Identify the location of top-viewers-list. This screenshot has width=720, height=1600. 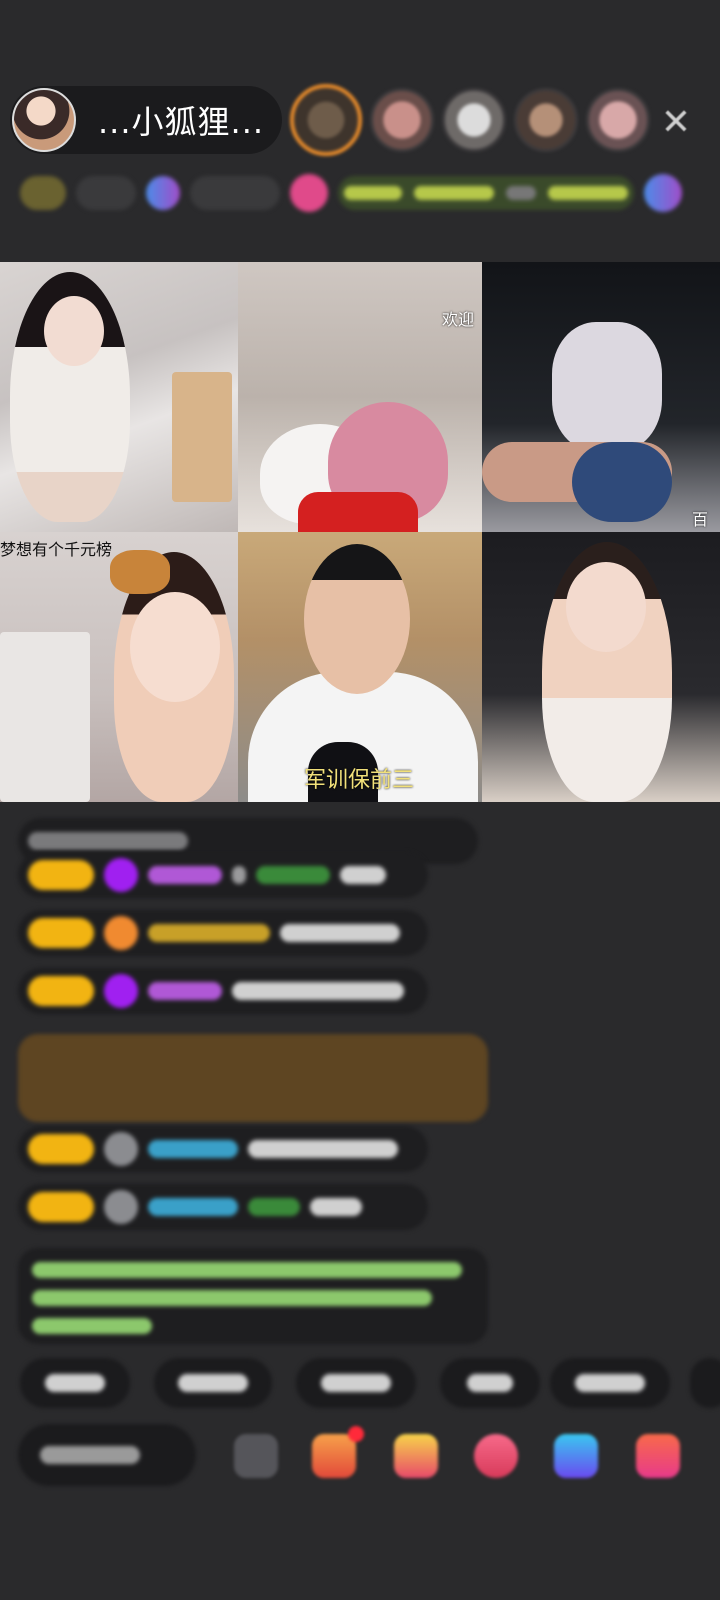
(470, 120).